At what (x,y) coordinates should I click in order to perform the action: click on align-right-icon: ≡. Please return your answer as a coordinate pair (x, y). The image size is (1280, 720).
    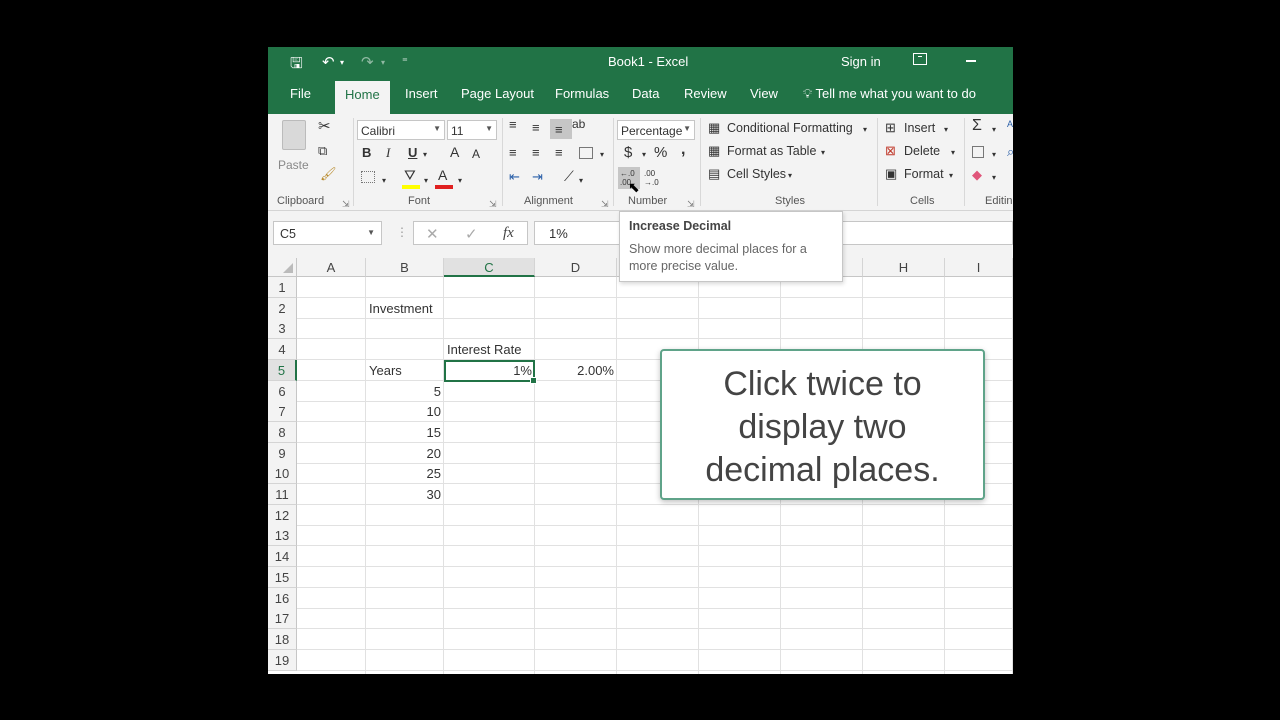
    Looking at the image, I should click on (559, 153).